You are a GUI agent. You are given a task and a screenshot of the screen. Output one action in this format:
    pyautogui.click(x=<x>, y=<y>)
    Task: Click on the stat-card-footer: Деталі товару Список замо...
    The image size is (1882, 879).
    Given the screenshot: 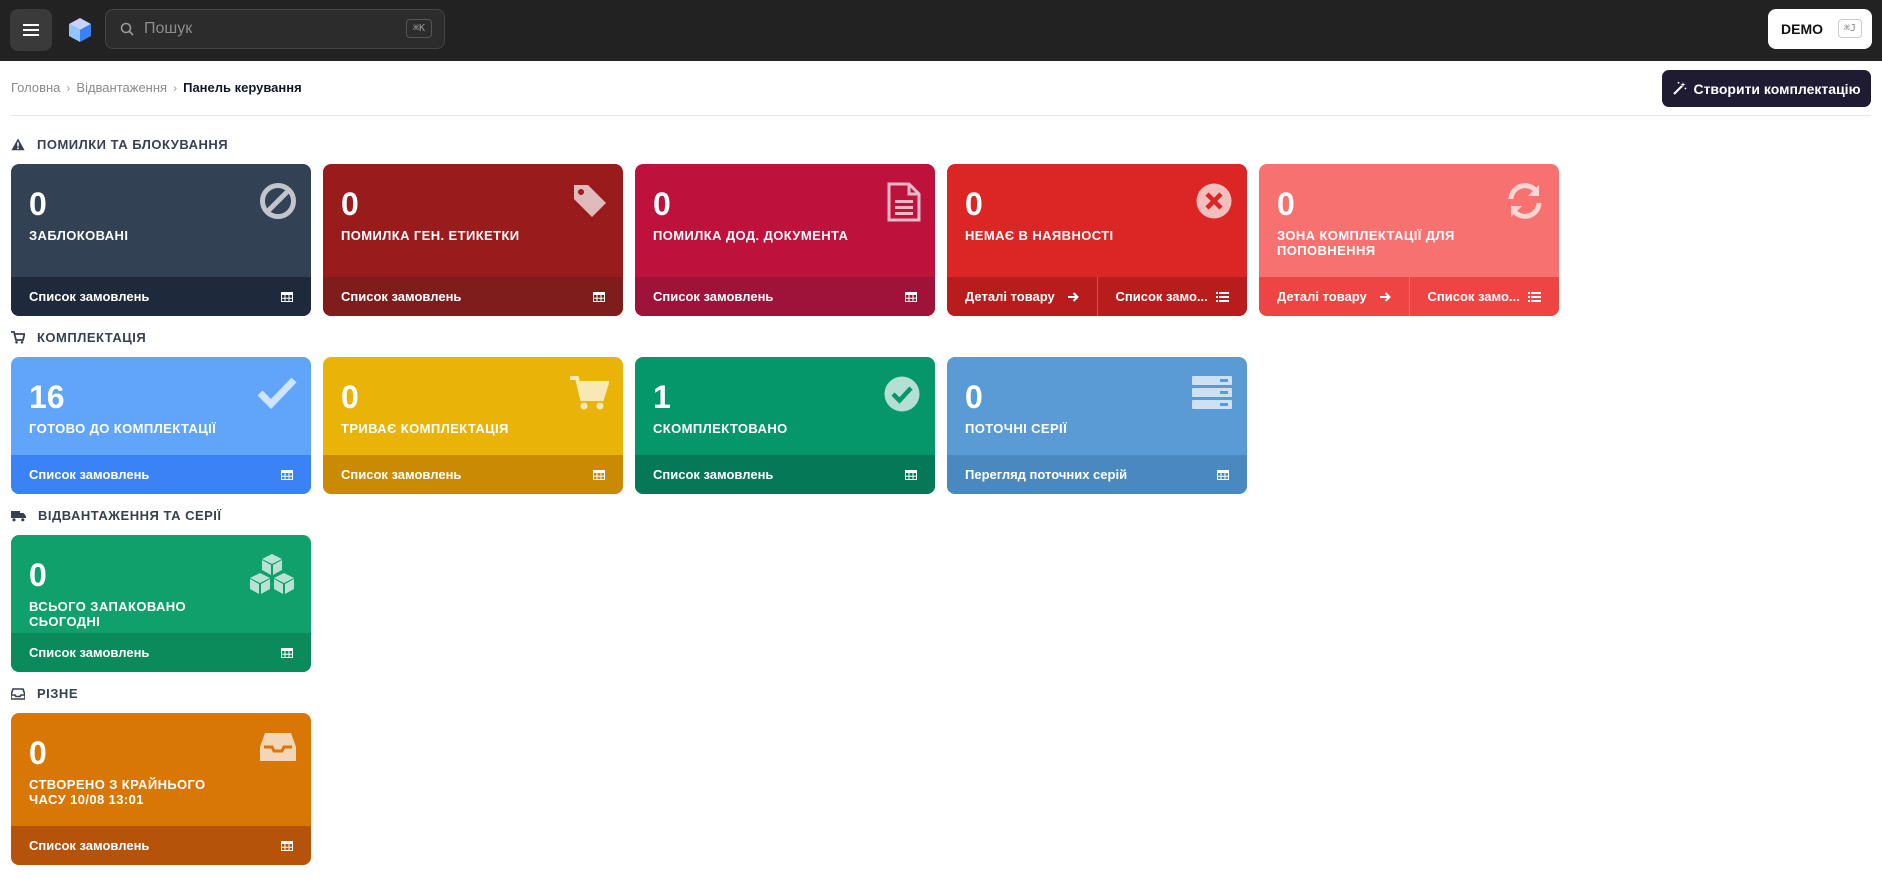 What is the action you would take?
    pyautogui.click(x=1097, y=296)
    